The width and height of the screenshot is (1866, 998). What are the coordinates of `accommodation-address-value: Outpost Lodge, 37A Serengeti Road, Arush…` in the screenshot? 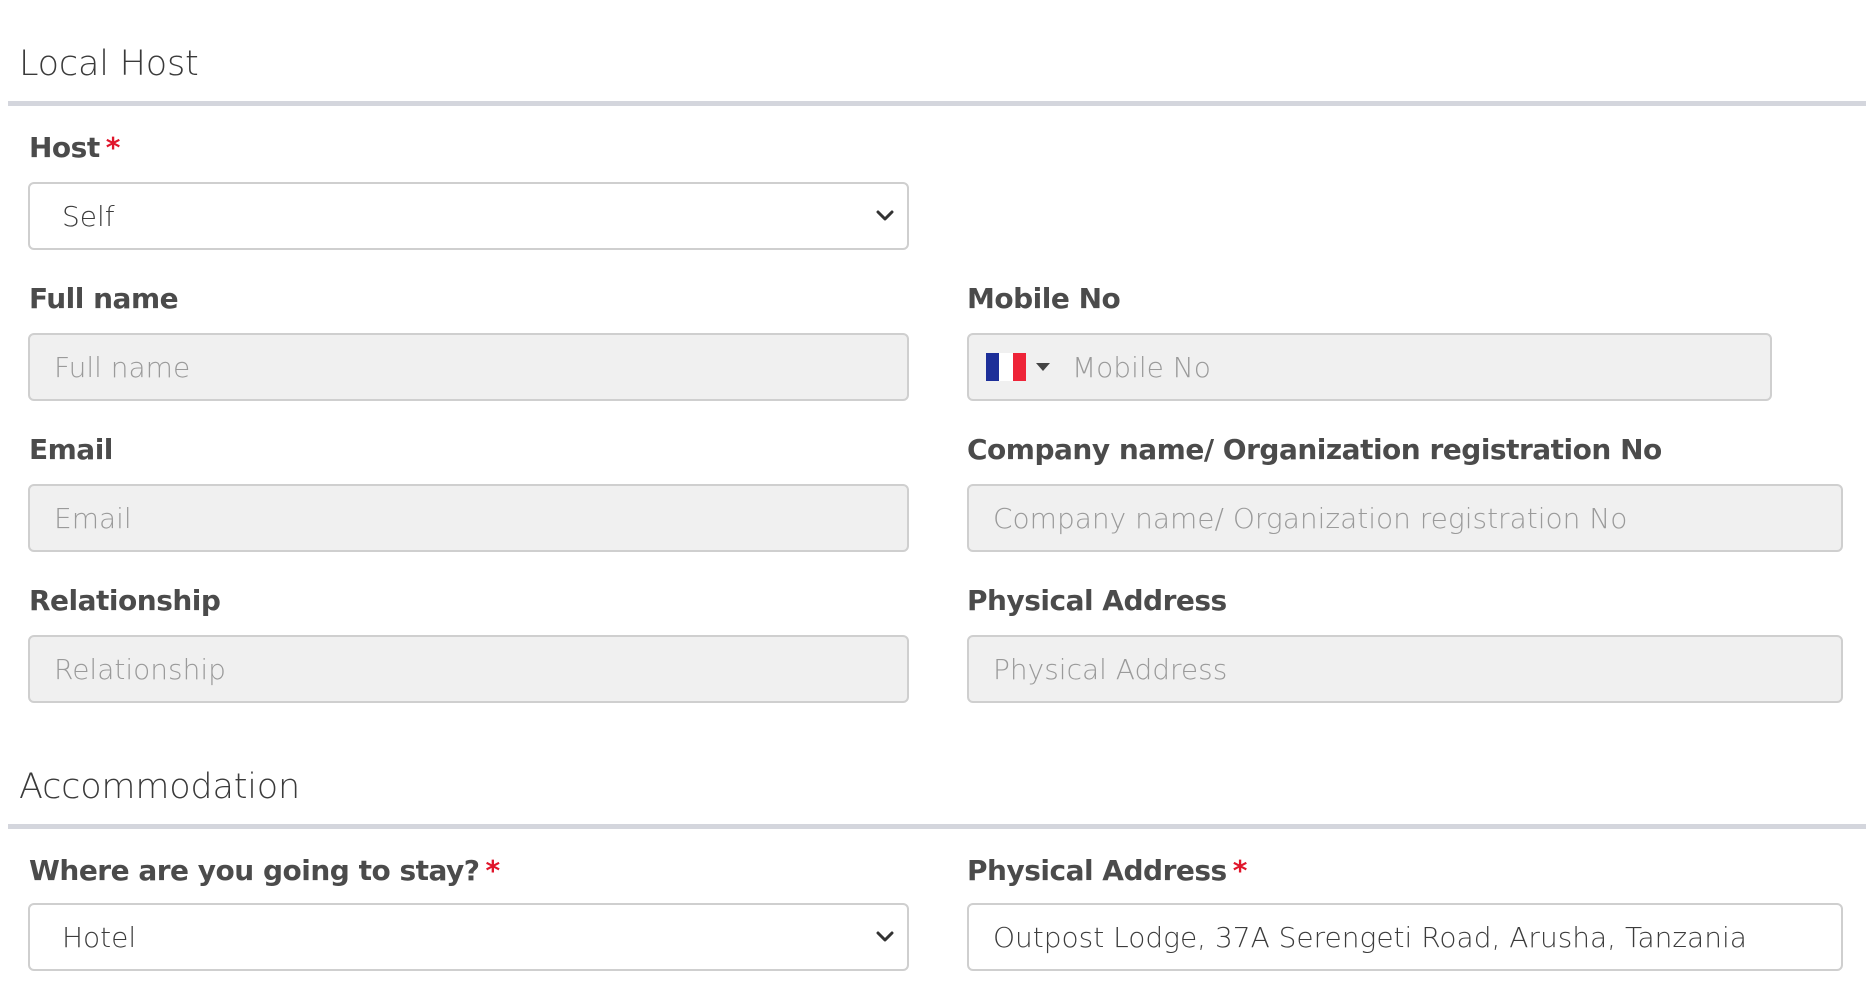 It's located at (1370, 937).